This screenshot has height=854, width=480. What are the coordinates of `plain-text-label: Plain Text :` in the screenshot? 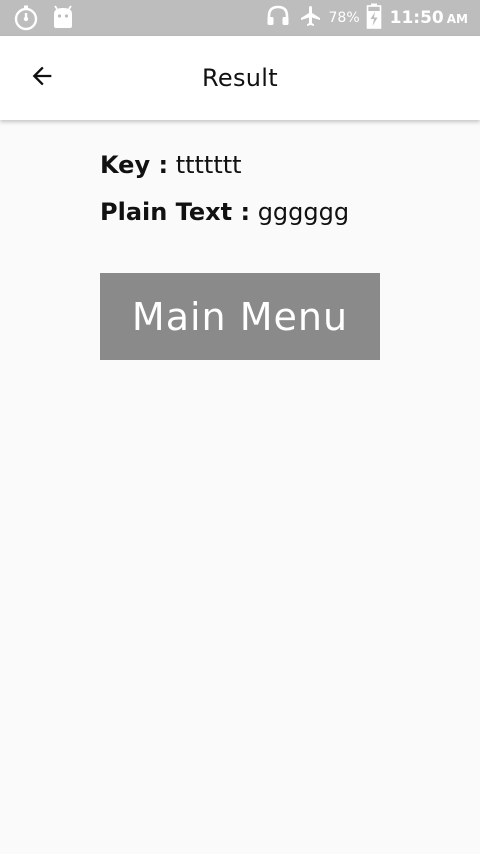 It's located at (175, 212).